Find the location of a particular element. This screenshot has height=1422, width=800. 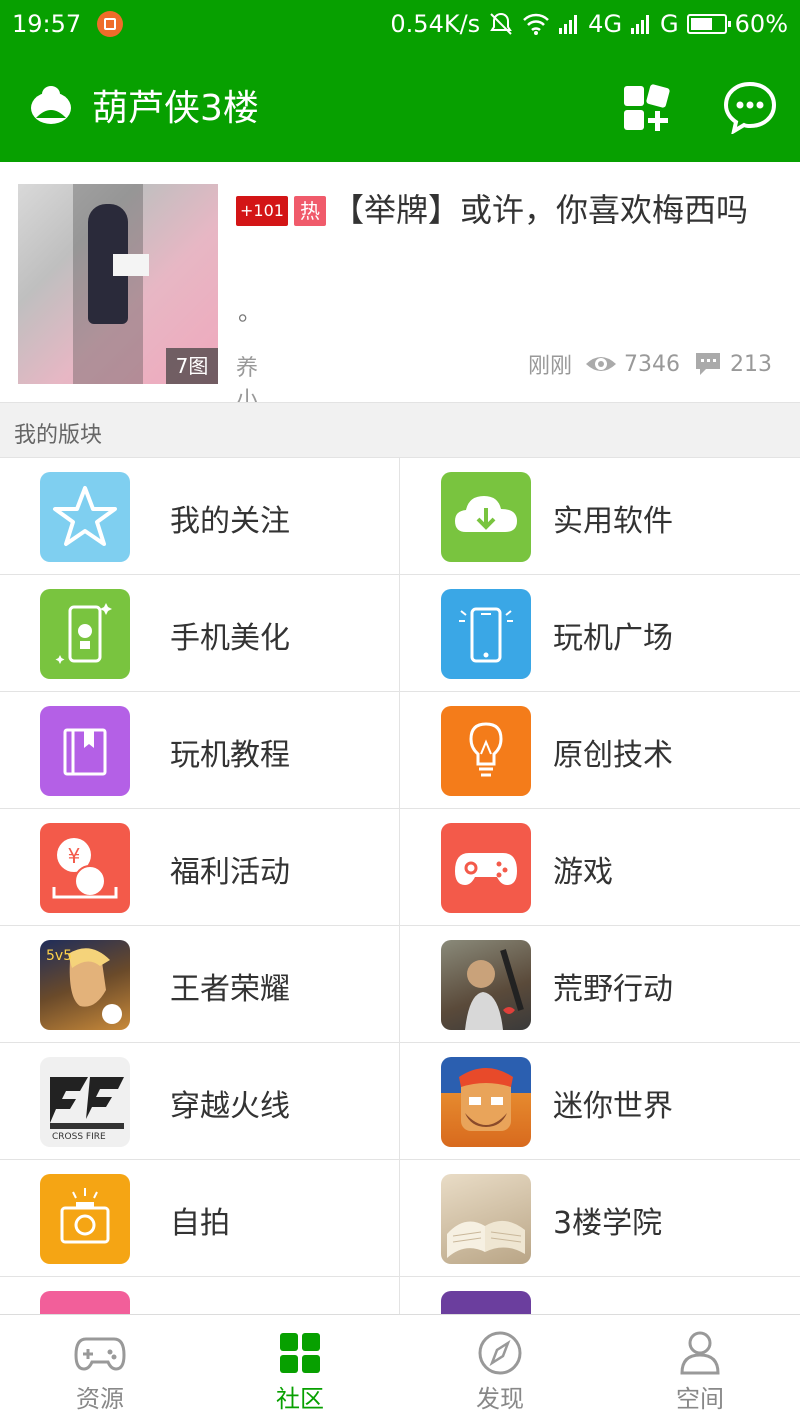

post-meta: 刚刚 7346 213 is located at coordinates (650, 364).